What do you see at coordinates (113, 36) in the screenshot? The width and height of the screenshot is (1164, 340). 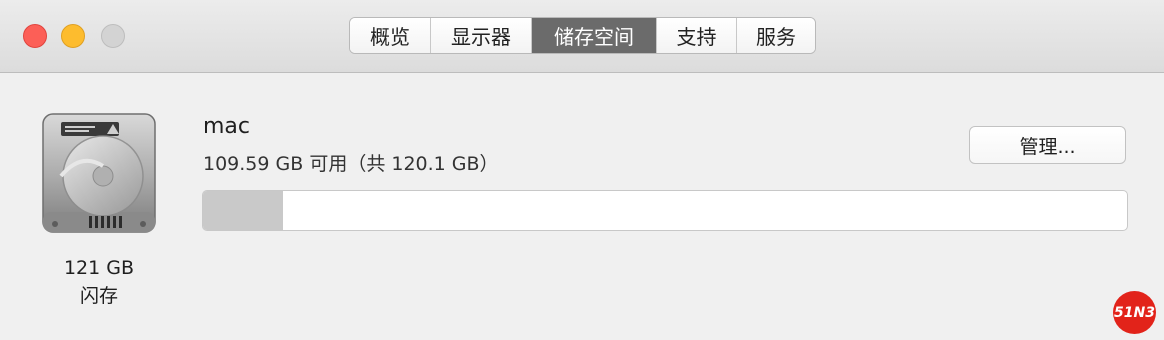 I see `zoom-window-button` at bounding box center [113, 36].